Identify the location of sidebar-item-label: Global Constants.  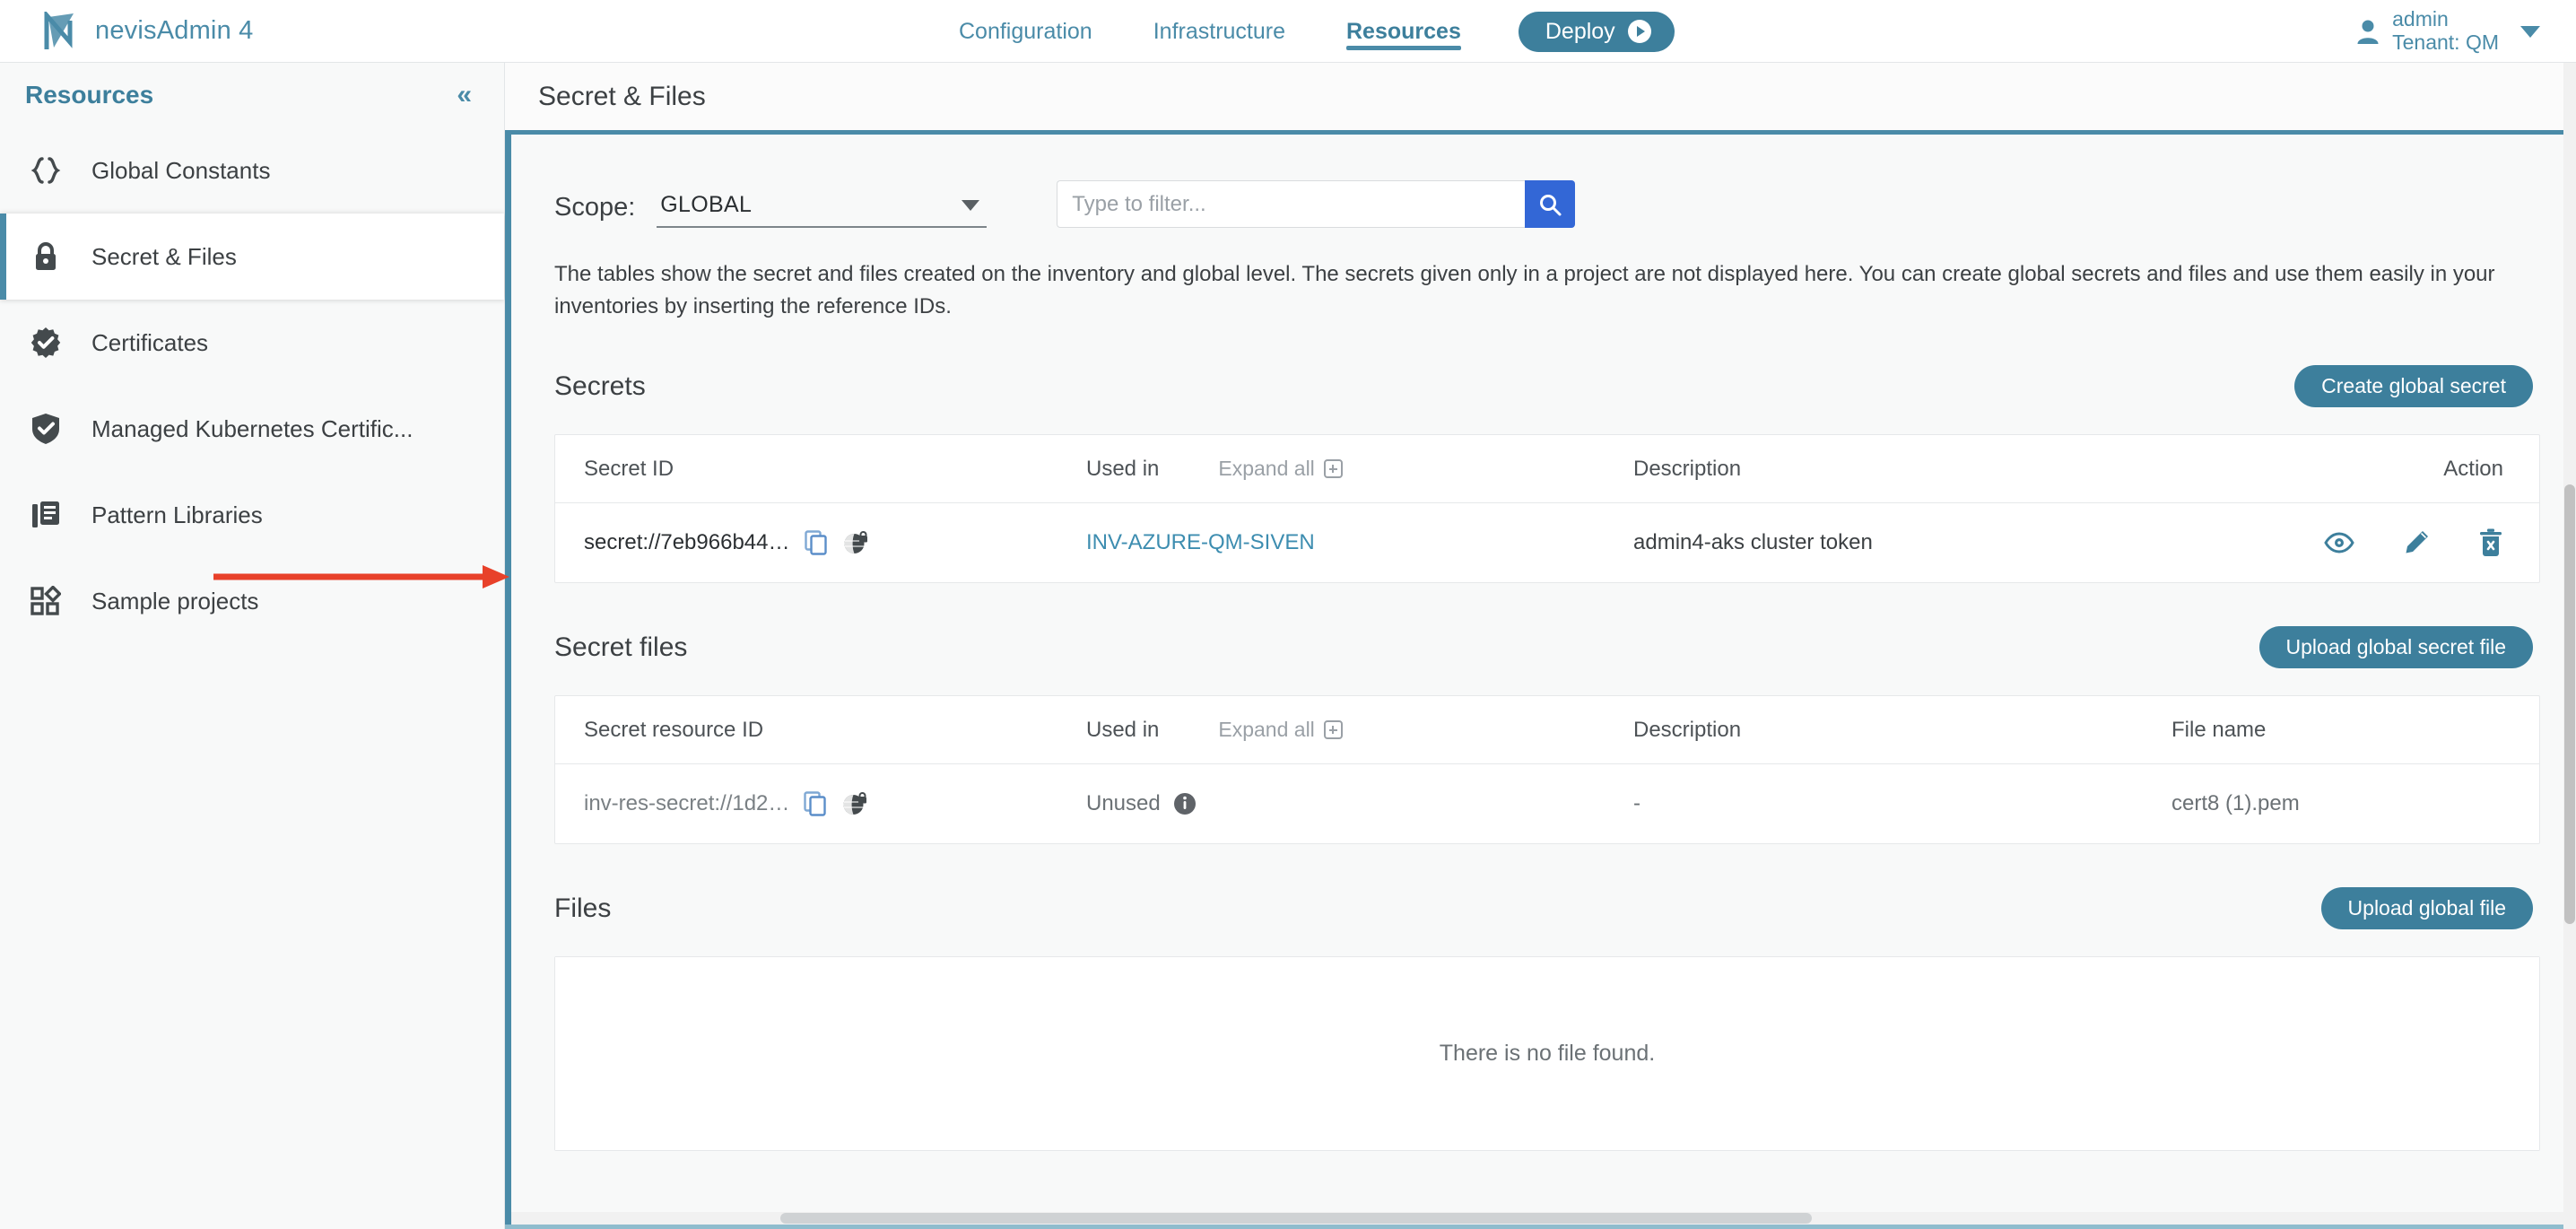
(181, 170).